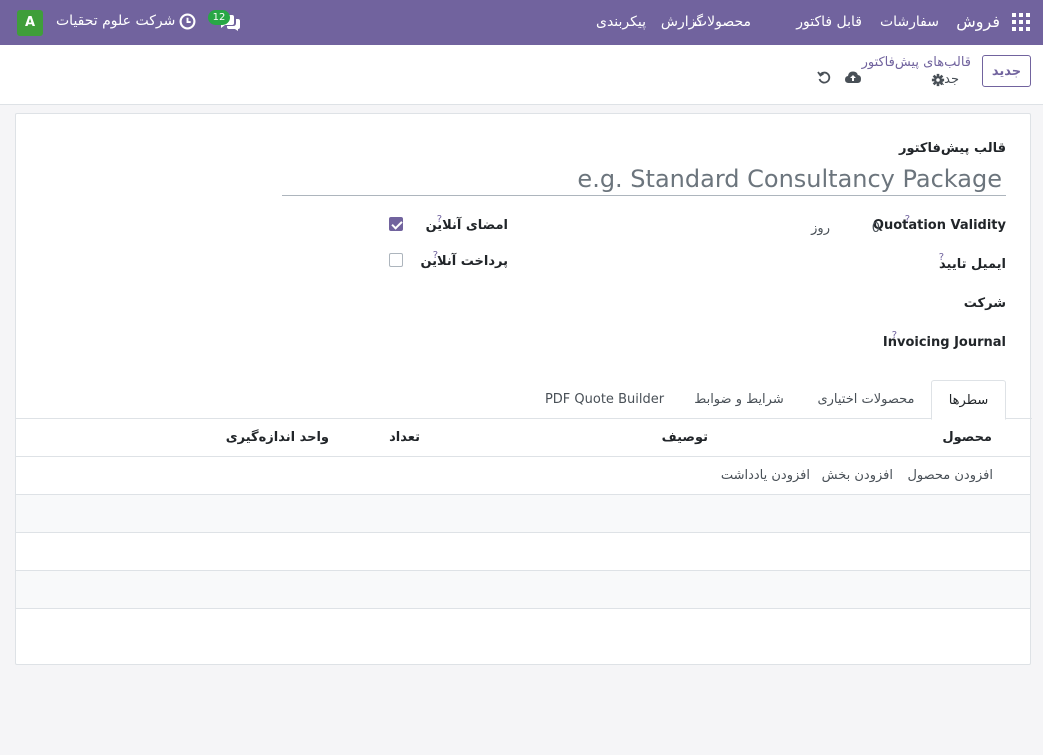  I want to click on online-signature-checkbox, so click(396, 224).